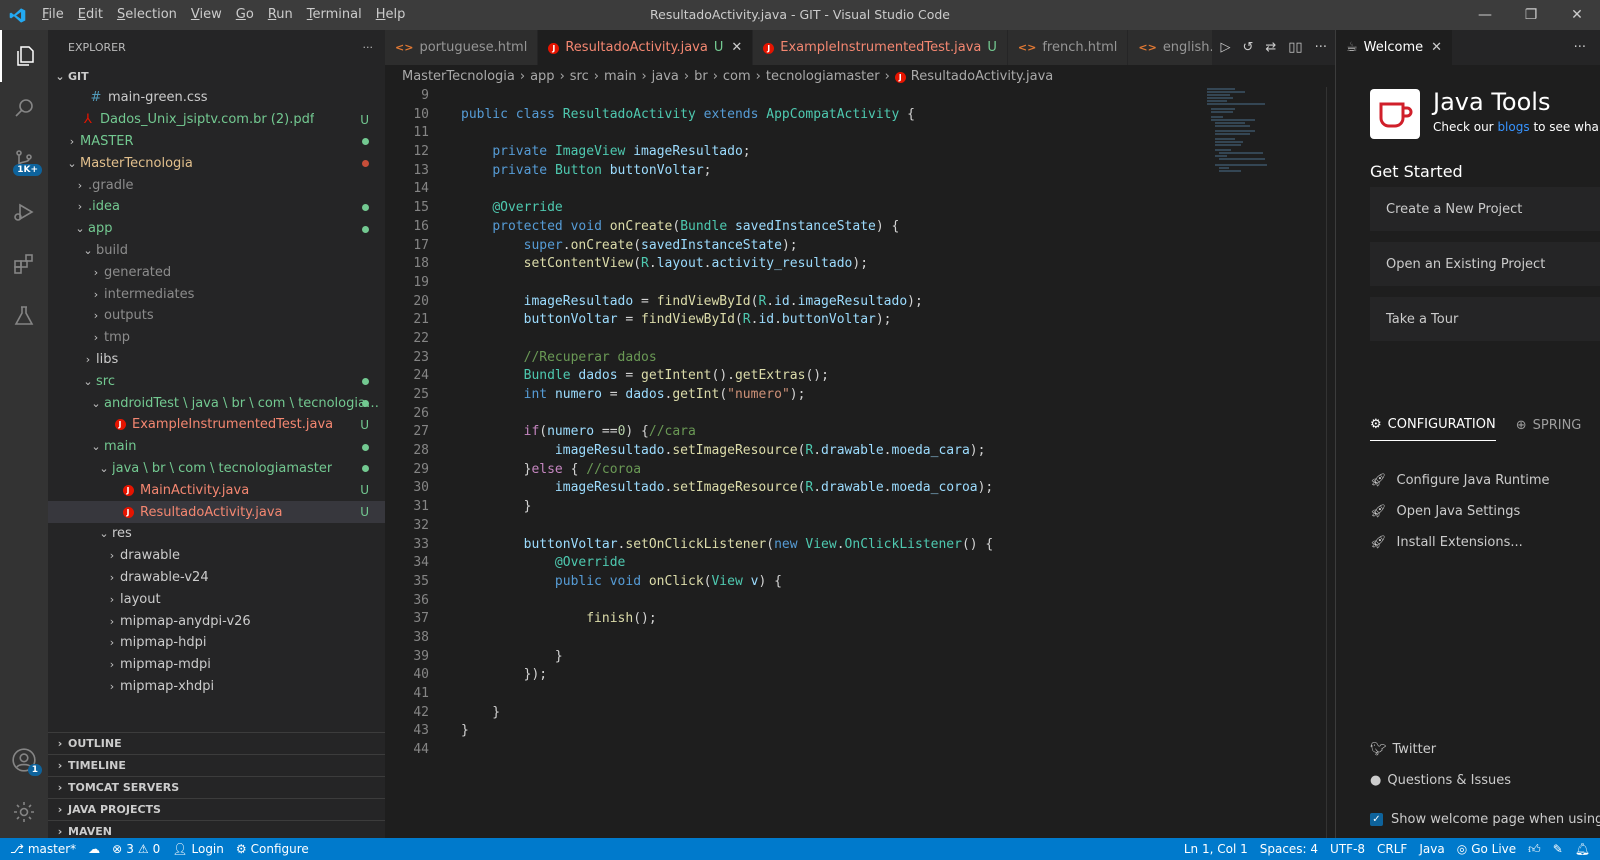 The image size is (1600, 860). What do you see at coordinates (701, 76) in the screenshot?
I see `breadcrumb-item: br` at bounding box center [701, 76].